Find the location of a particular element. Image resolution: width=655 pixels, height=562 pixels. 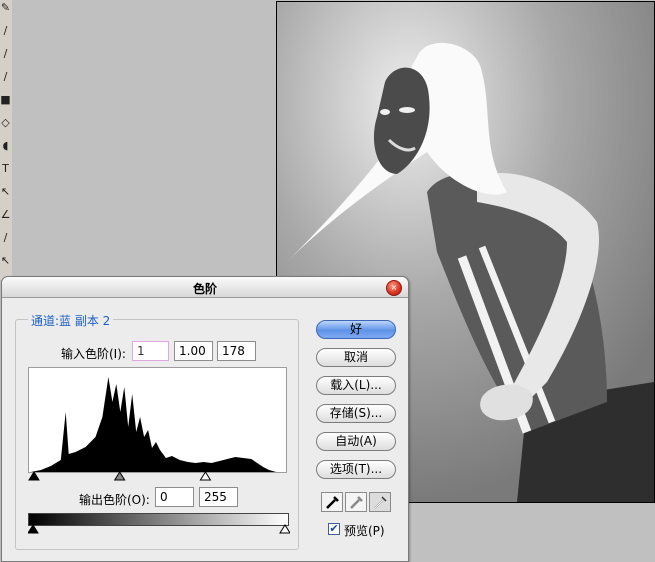

dialog-titlebar: 色阶 × is located at coordinates (205, 287).